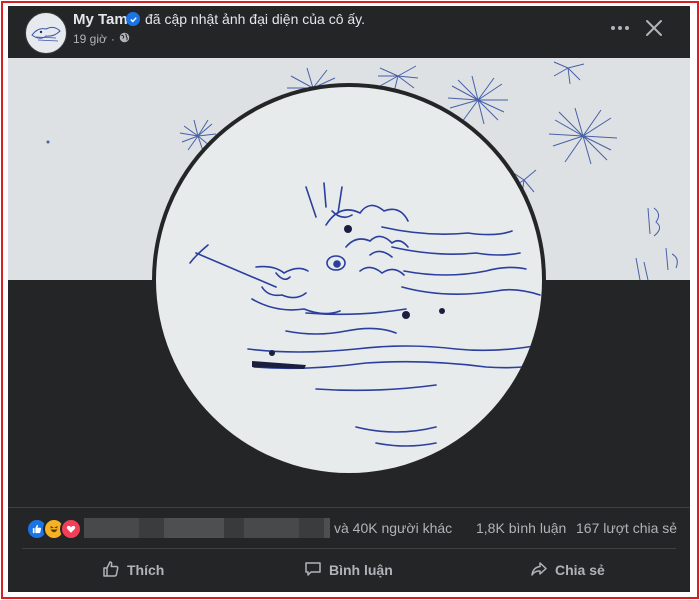 Image resolution: width=700 pixels, height=600 pixels. What do you see at coordinates (71, 529) in the screenshot?
I see `love-reaction-icon` at bounding box center [71, 529].